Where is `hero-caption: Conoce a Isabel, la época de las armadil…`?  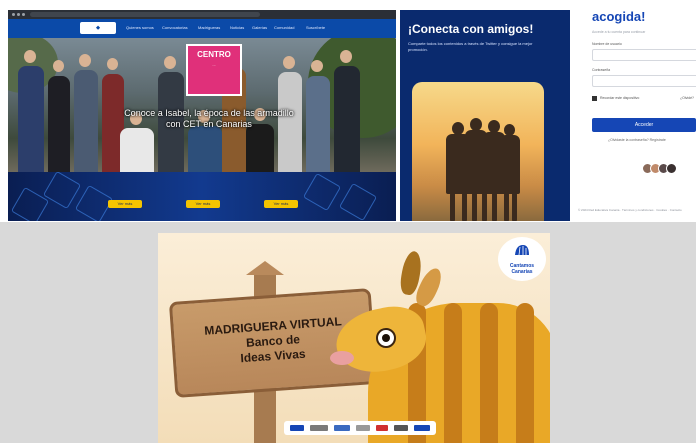 hero-caption: Conoce a Isabel, la época de las armadil… is located at coordinates (209, 118).